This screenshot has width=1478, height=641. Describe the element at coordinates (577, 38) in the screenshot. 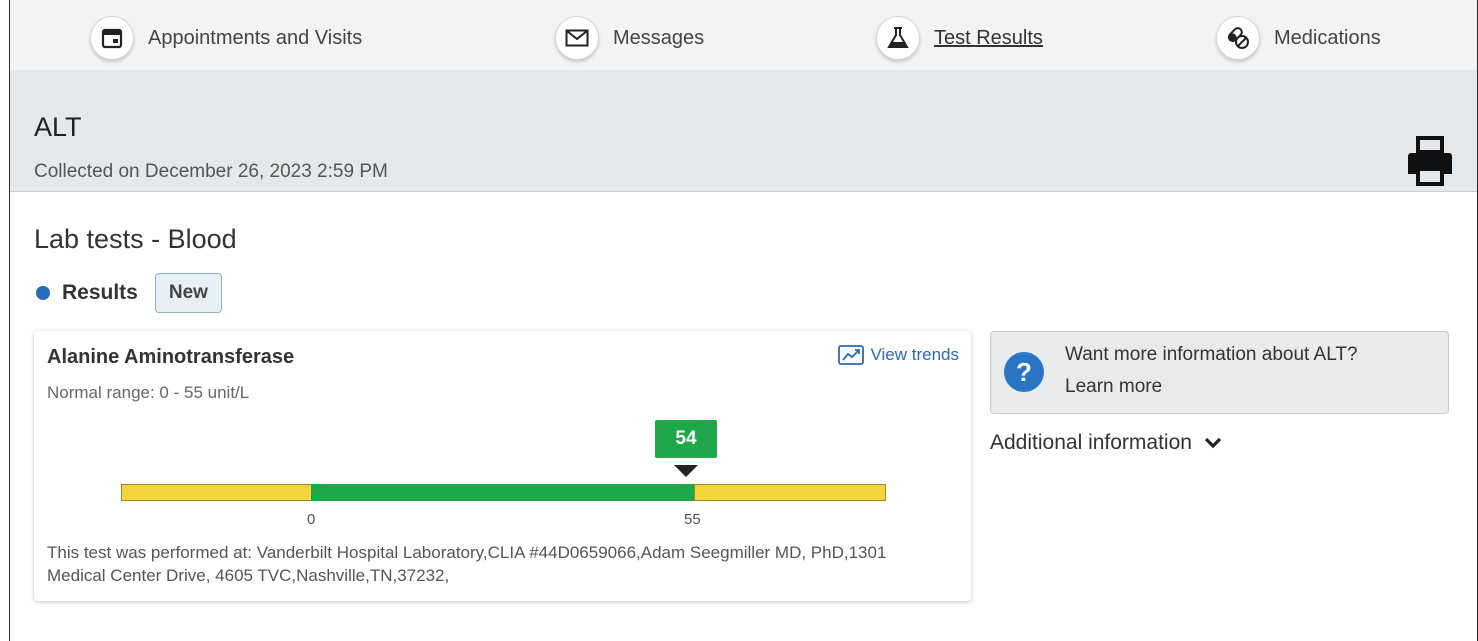

I see `envelope-icon` at that location.